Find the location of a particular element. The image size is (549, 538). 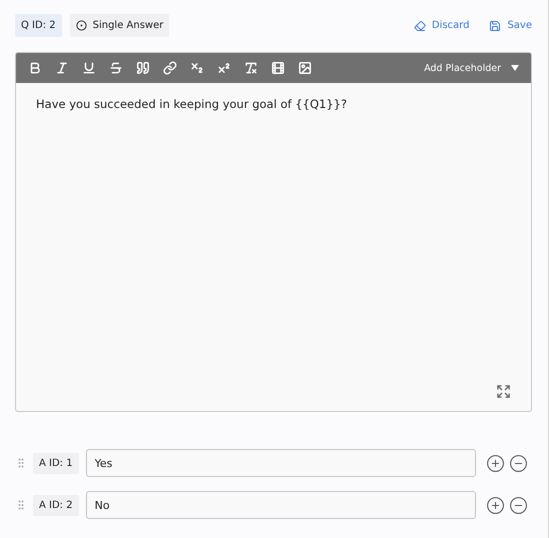

discard-button: Discard is located at coordinates (442, 26).